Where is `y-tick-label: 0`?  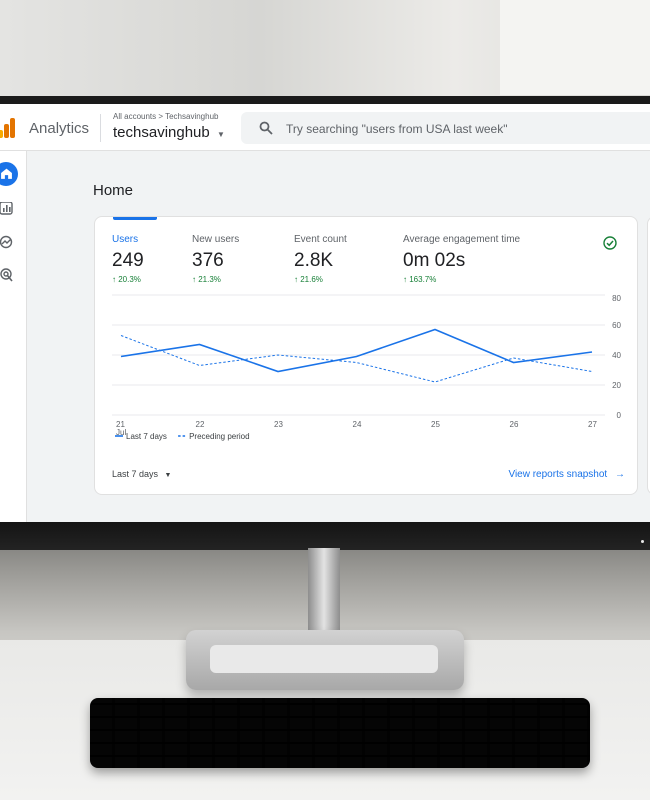 y-tick-label: 0 is located at coordinates (619, 415).